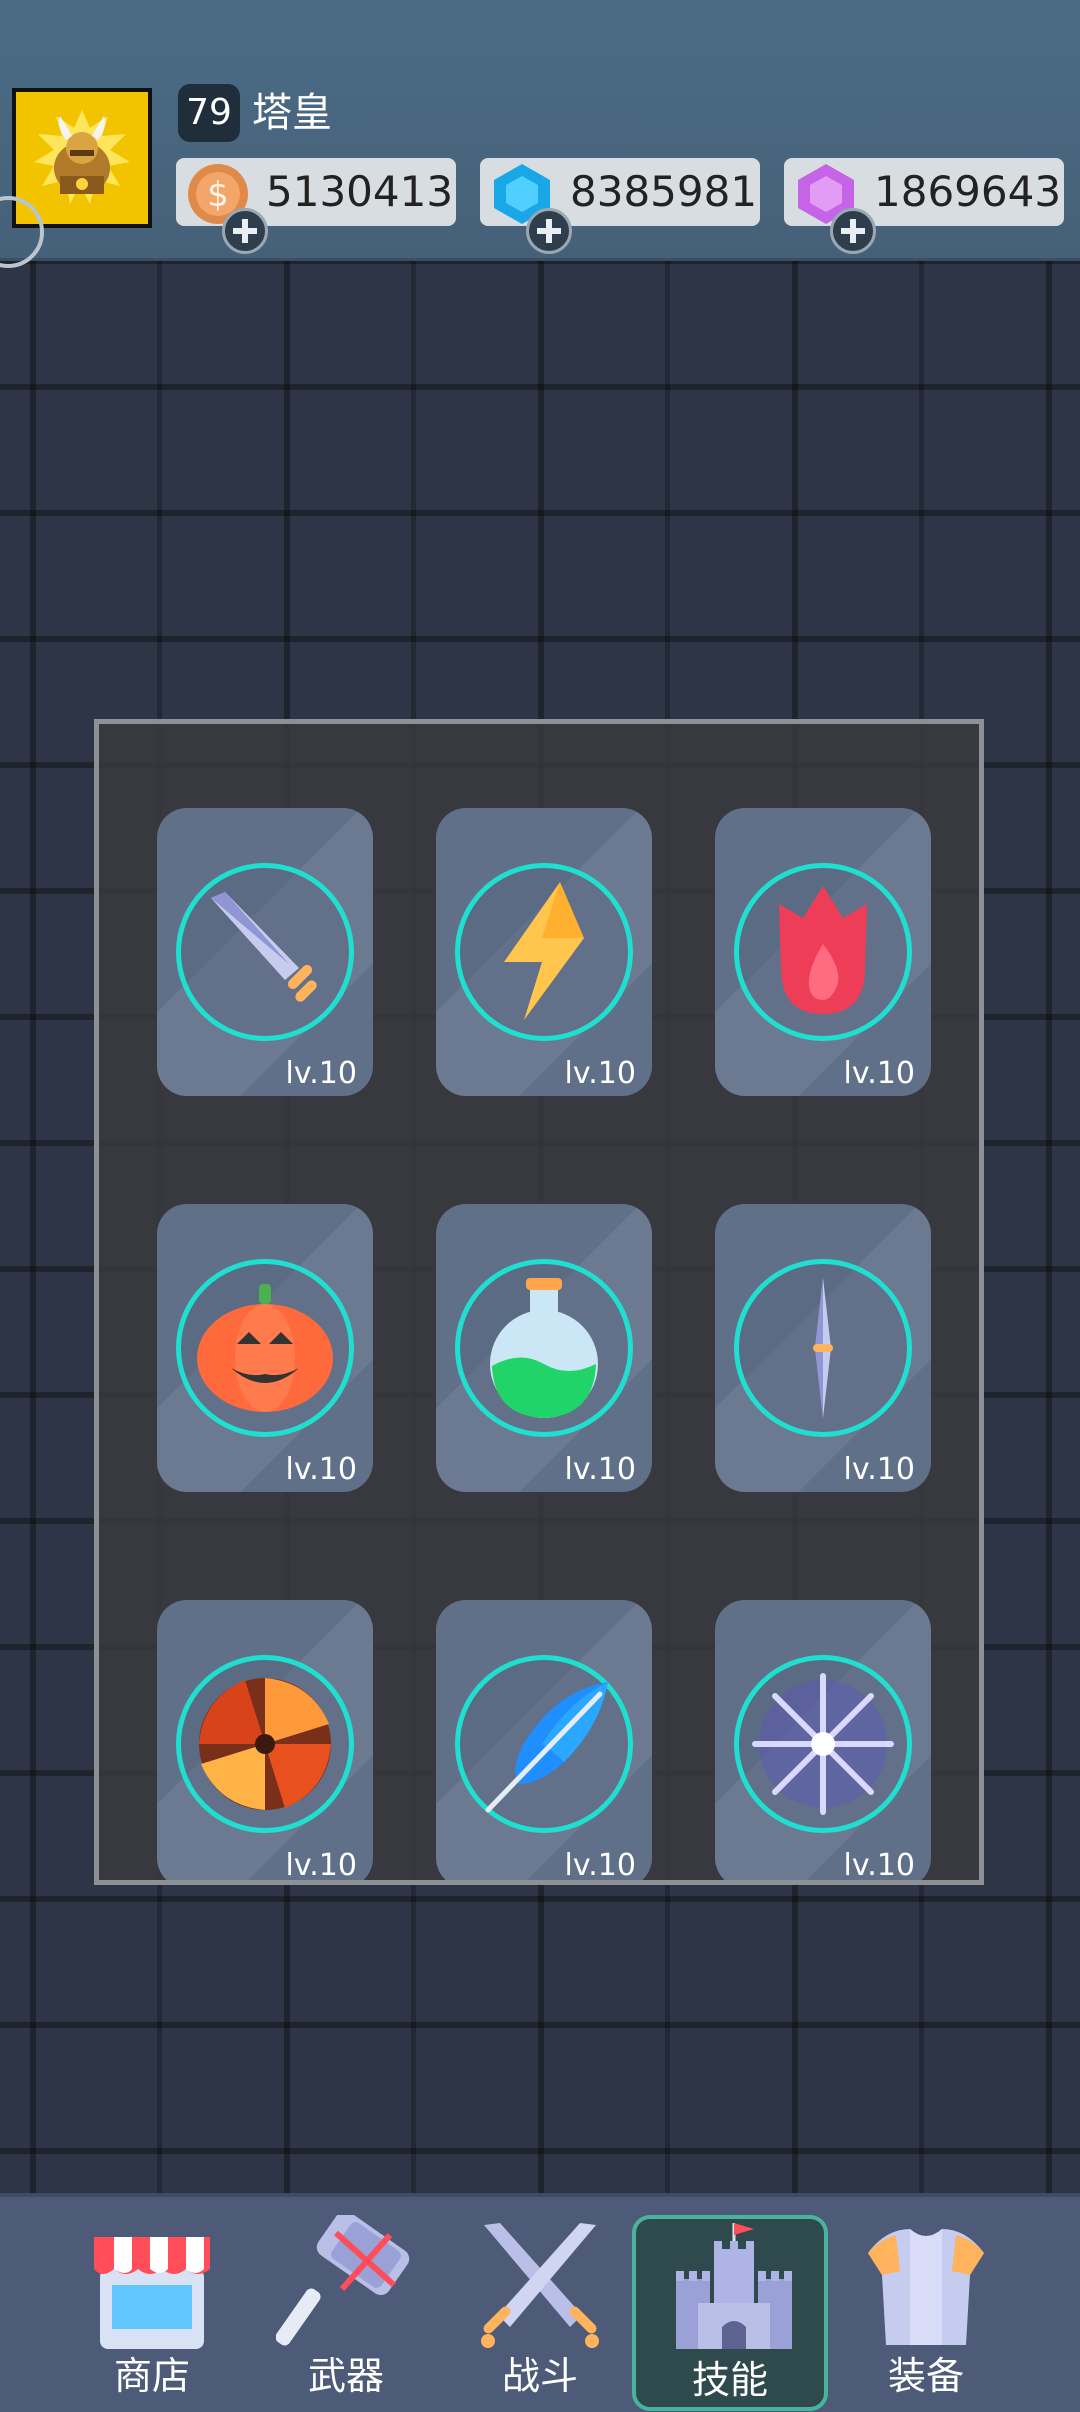 Image resolution: width=1080 pixels, height=2412 pixels. Describe the element at coordinates (663, 191) in the screenshot. I see `diamond-amount: 838598197` at that location.